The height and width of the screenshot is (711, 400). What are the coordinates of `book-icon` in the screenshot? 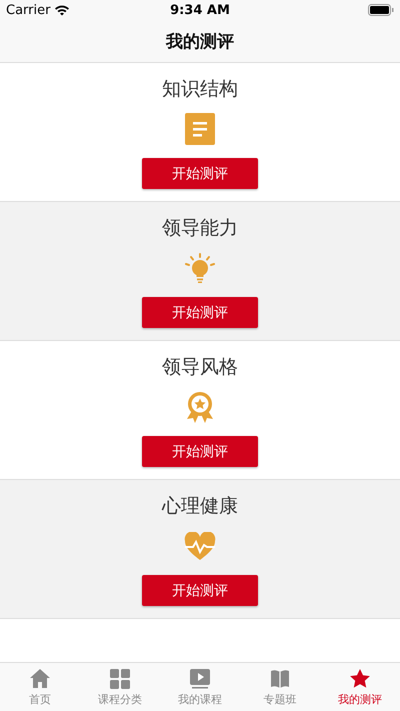 It's located at (280, 679).